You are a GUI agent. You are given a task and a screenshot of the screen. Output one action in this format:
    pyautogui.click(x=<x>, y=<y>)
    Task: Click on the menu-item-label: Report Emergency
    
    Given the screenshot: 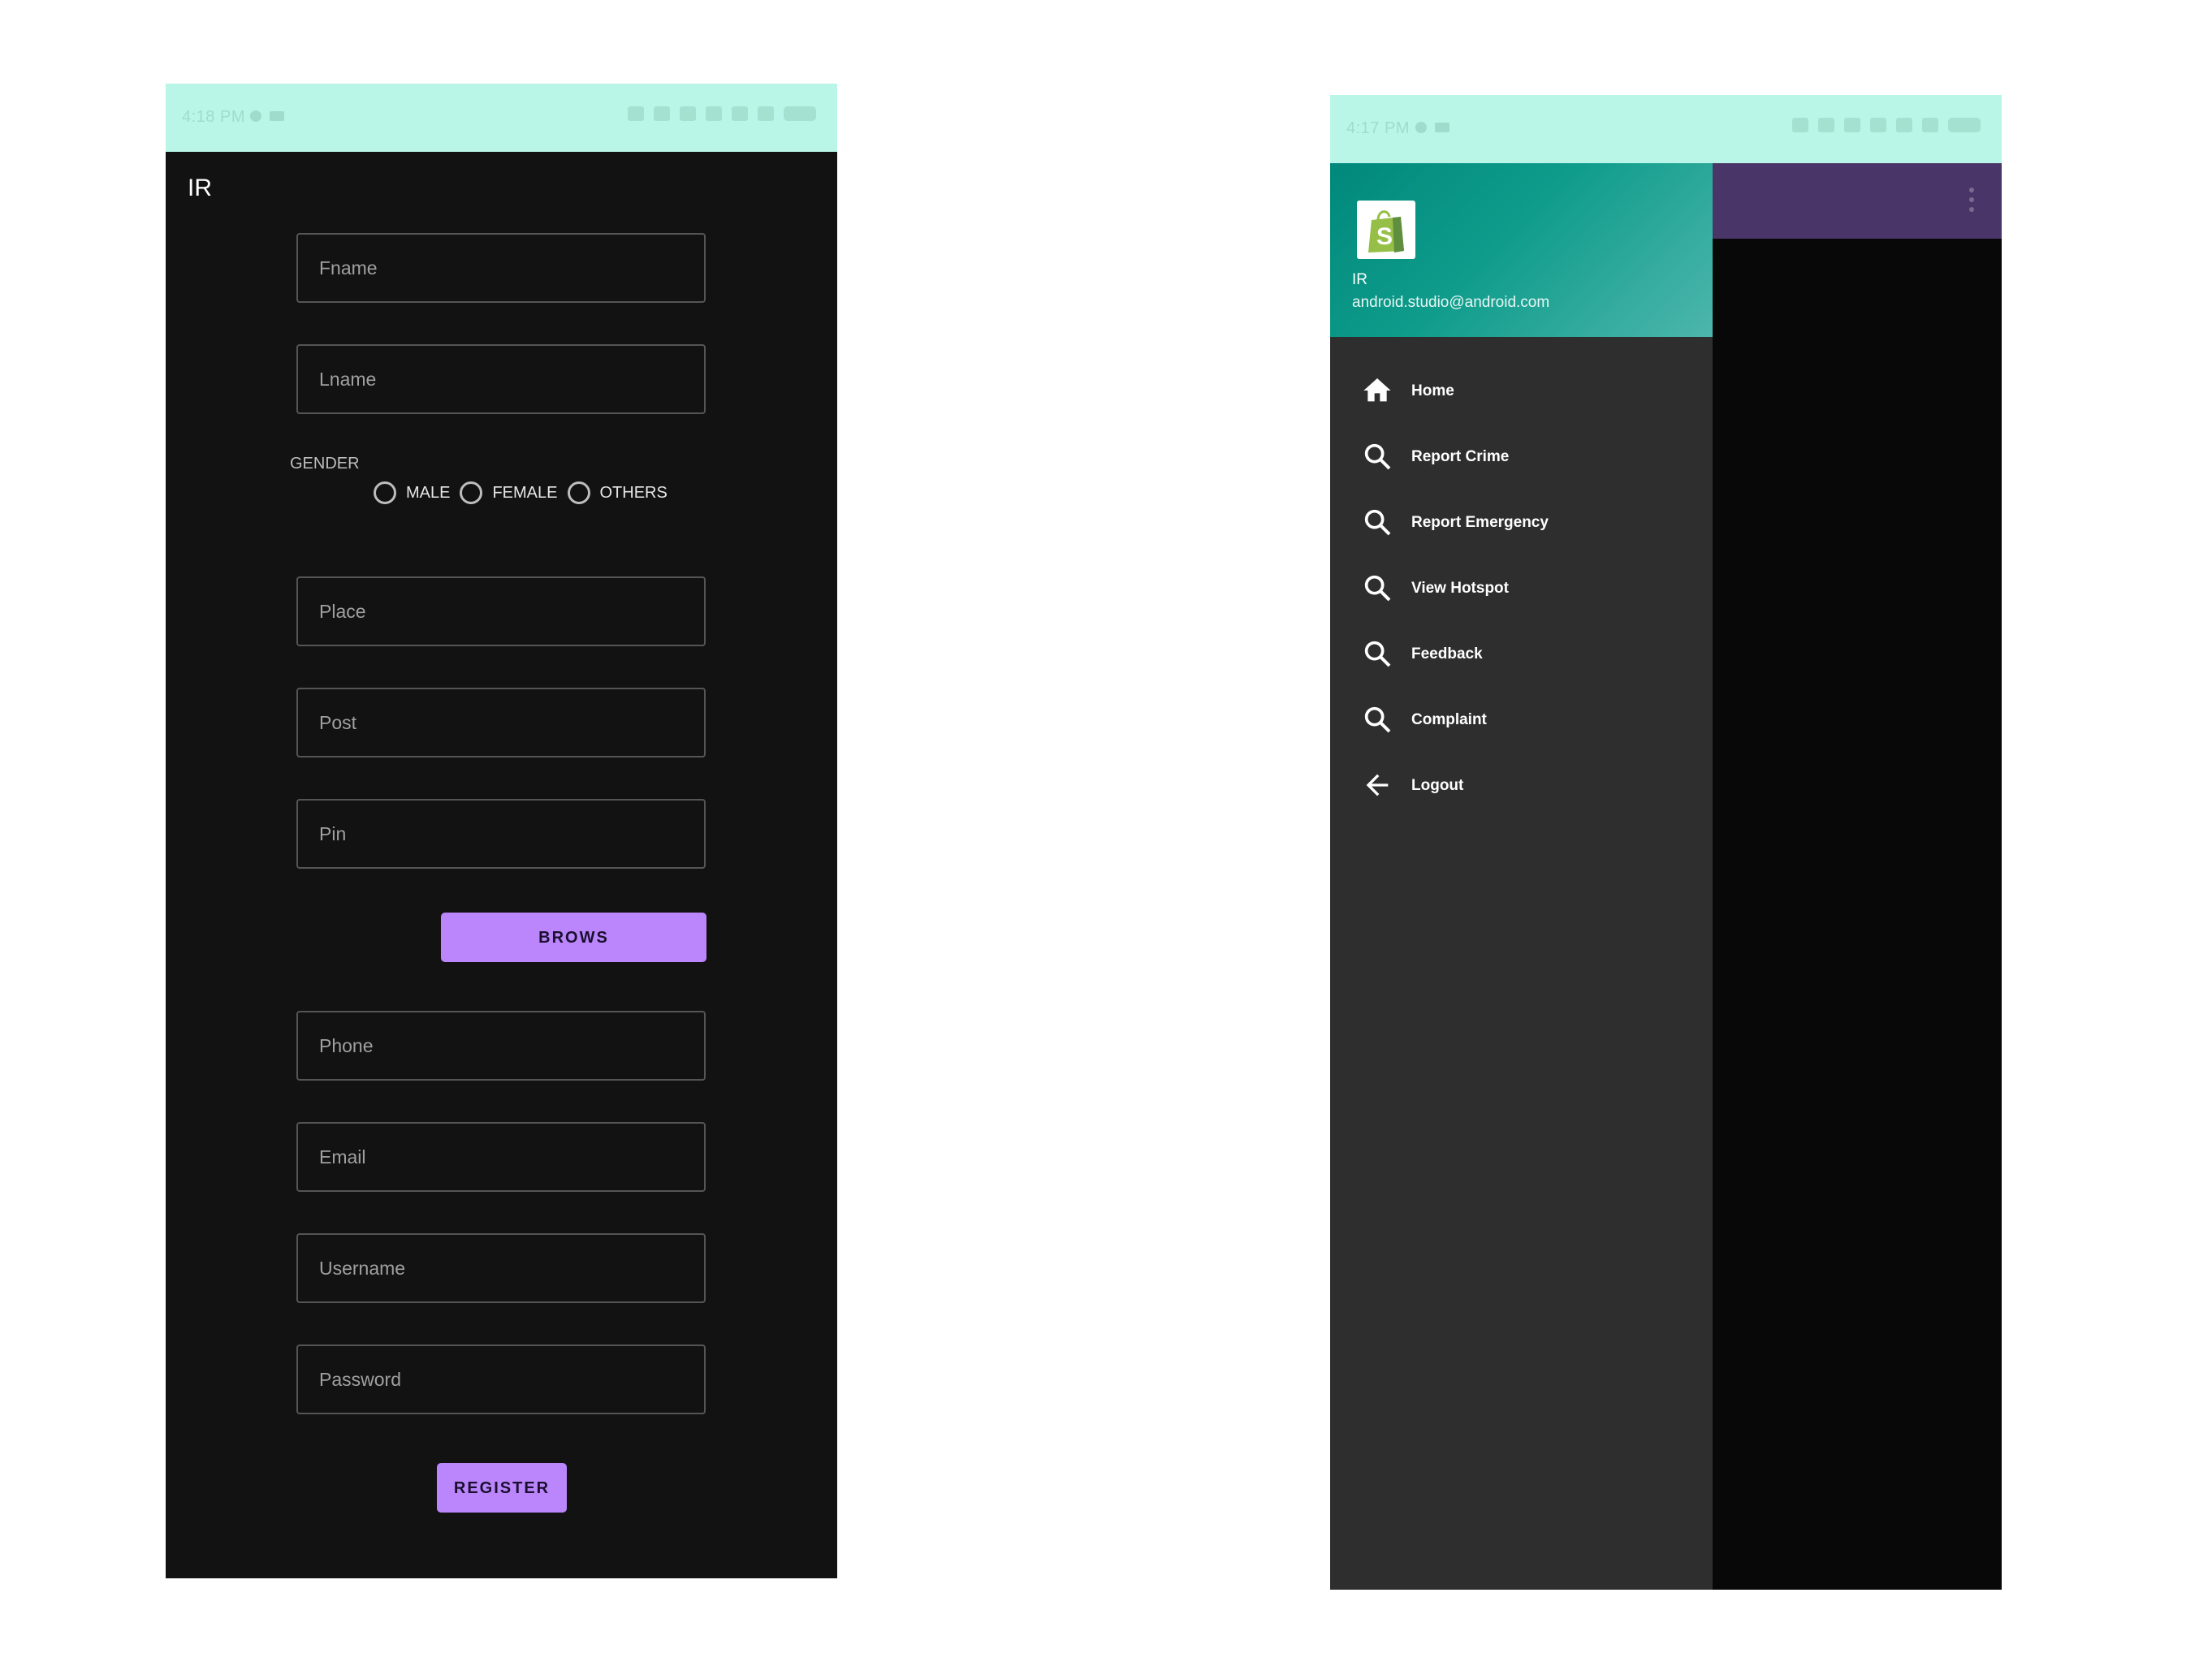 What is the action you would take?
    pyautogui.click(x=1480, y=522)
    